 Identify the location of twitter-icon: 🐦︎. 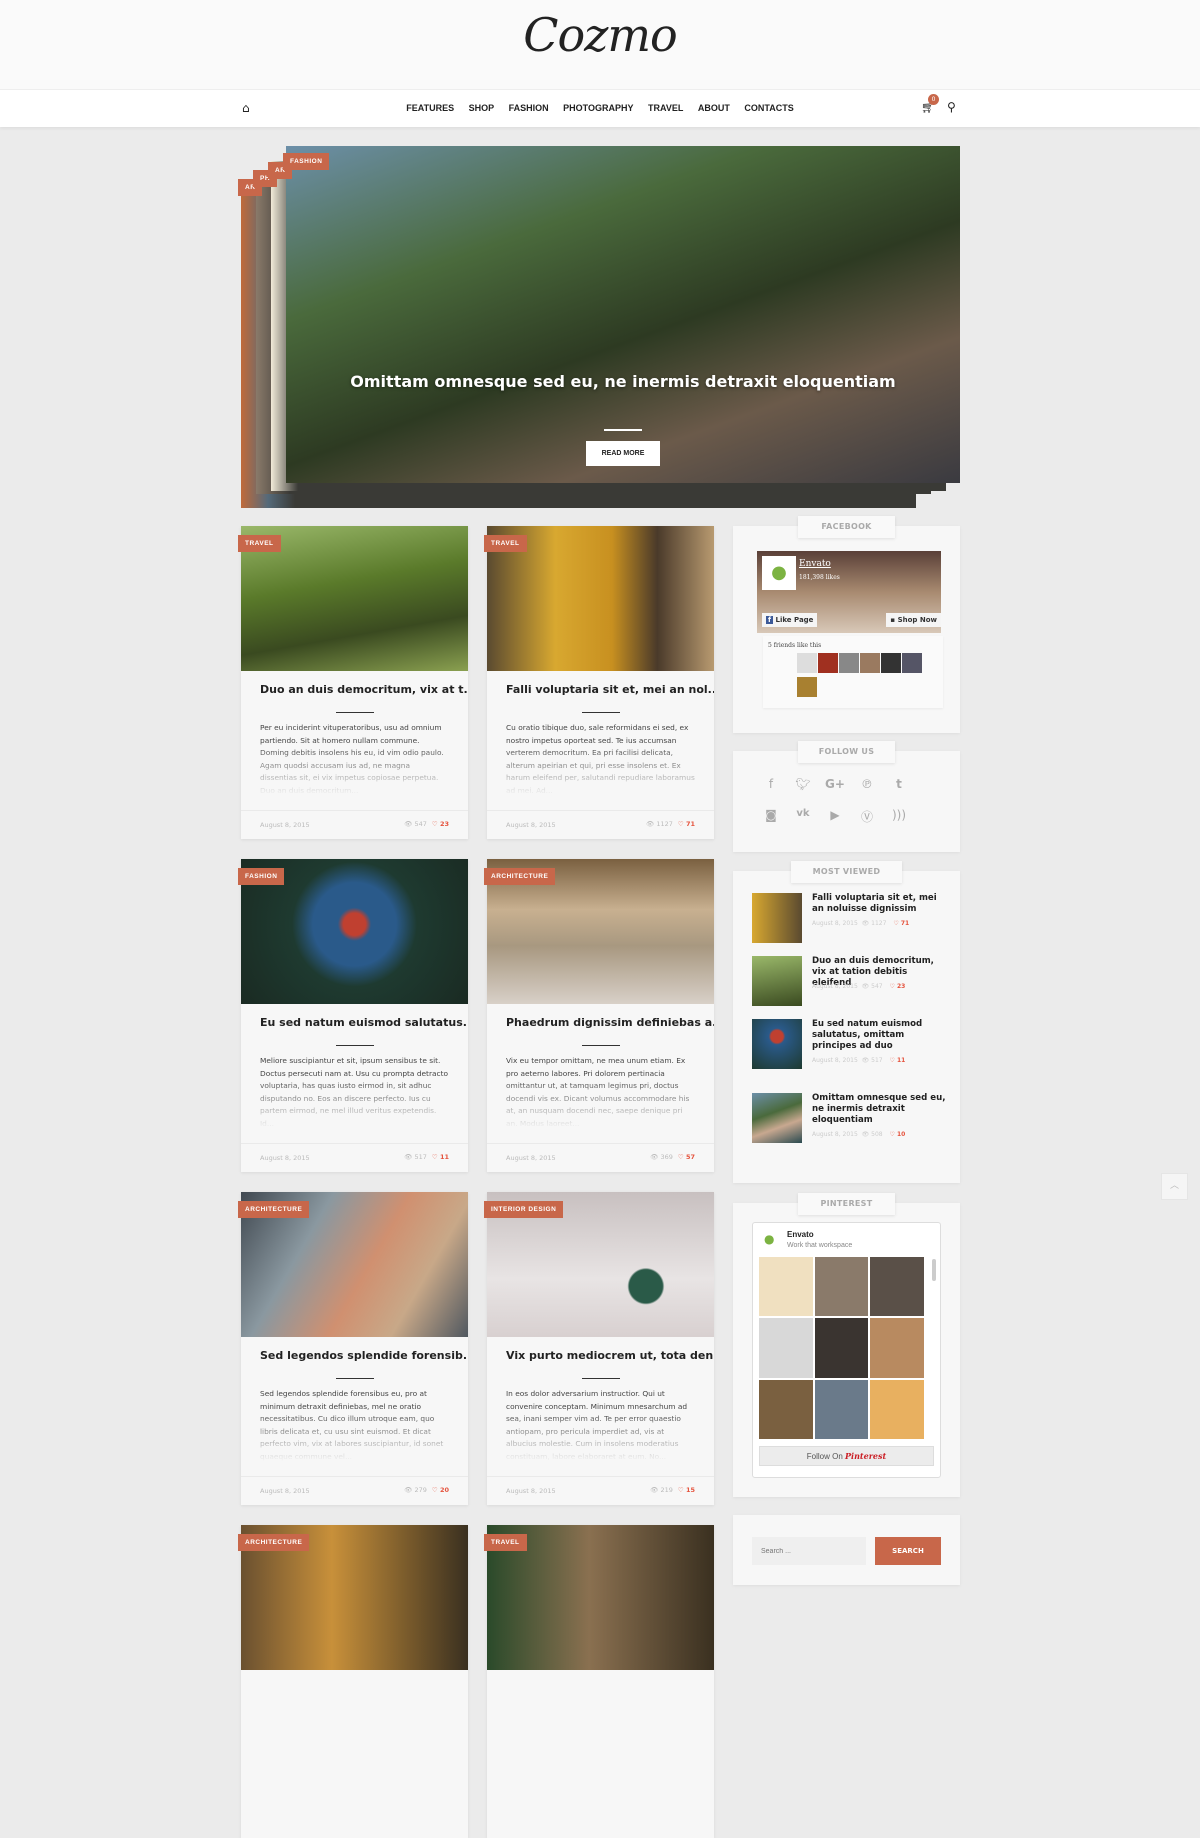
(803, 784).